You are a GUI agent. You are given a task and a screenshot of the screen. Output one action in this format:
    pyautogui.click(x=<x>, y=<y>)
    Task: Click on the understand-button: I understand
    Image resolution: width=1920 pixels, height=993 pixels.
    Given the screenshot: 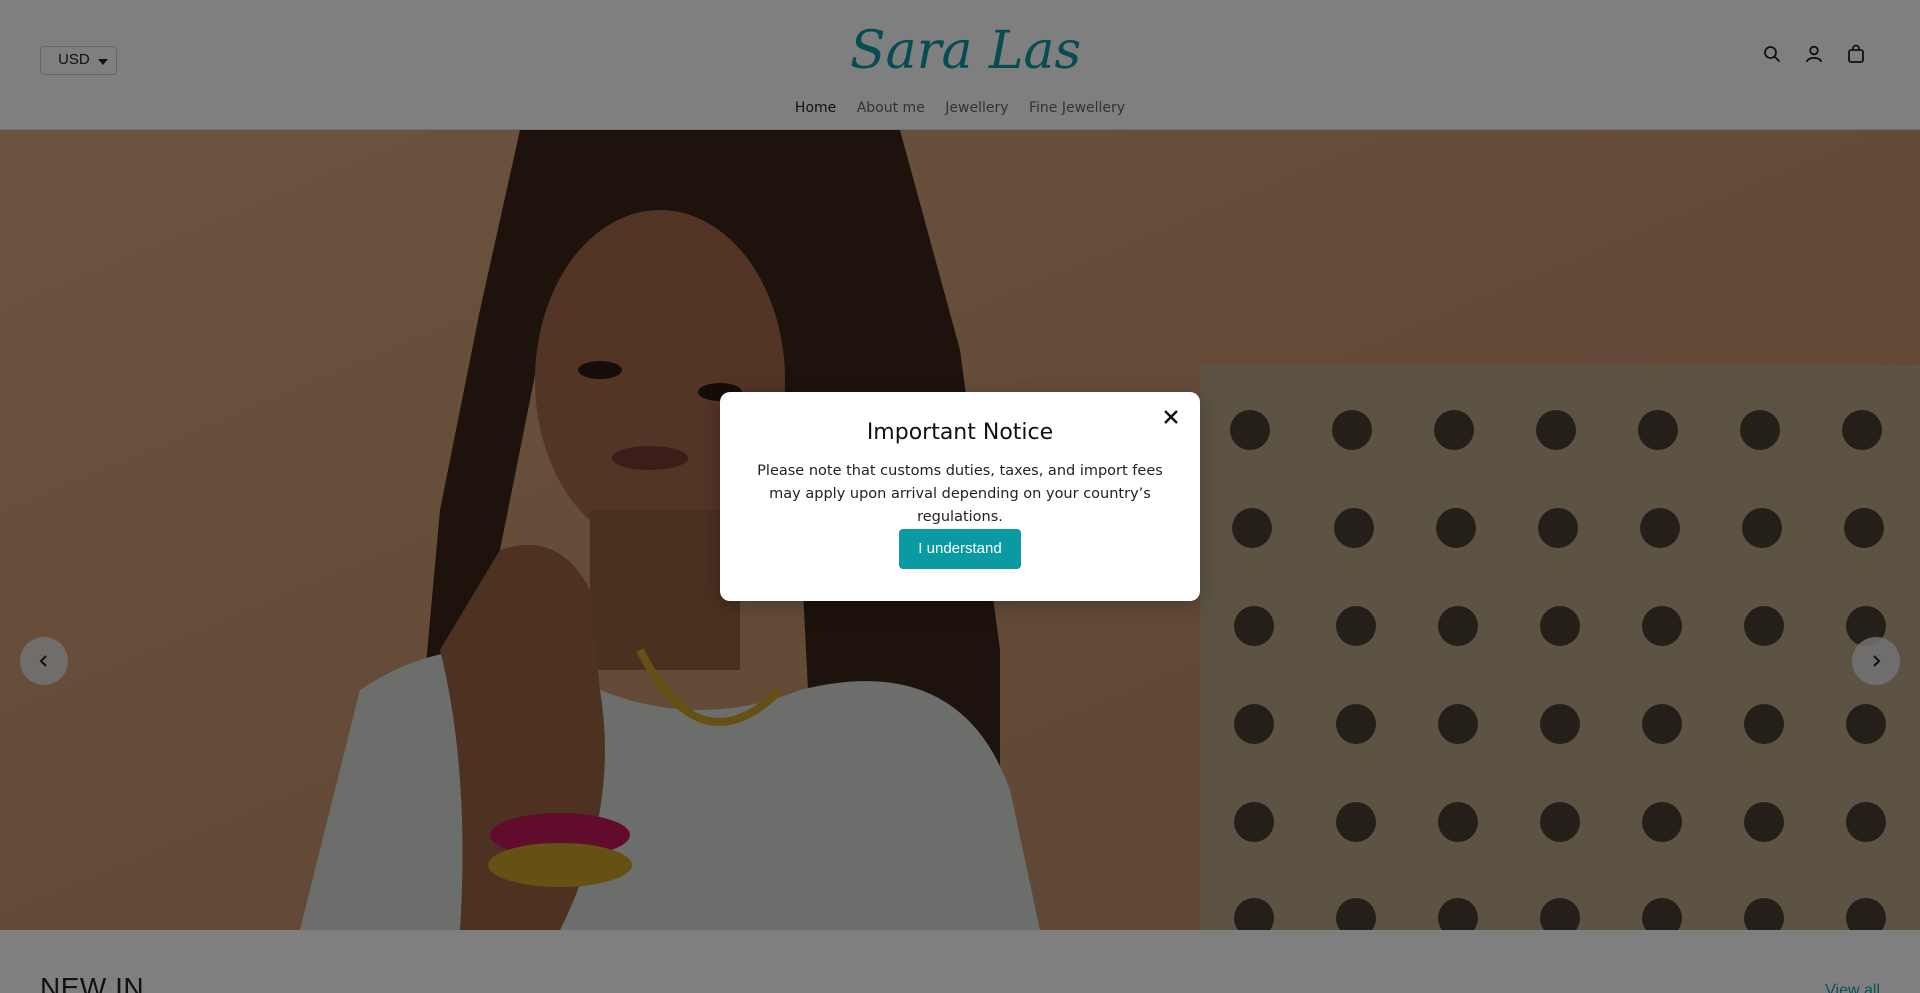 What is the action you would take?
    pyautogui.click(x=960, y=549)
    